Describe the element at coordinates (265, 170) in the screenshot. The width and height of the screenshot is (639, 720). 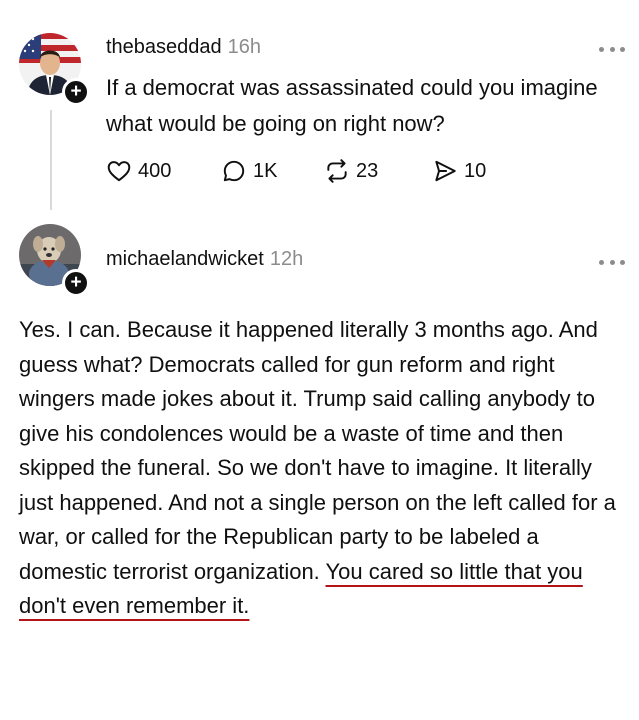
I see `reply-count: 1K` at that location.